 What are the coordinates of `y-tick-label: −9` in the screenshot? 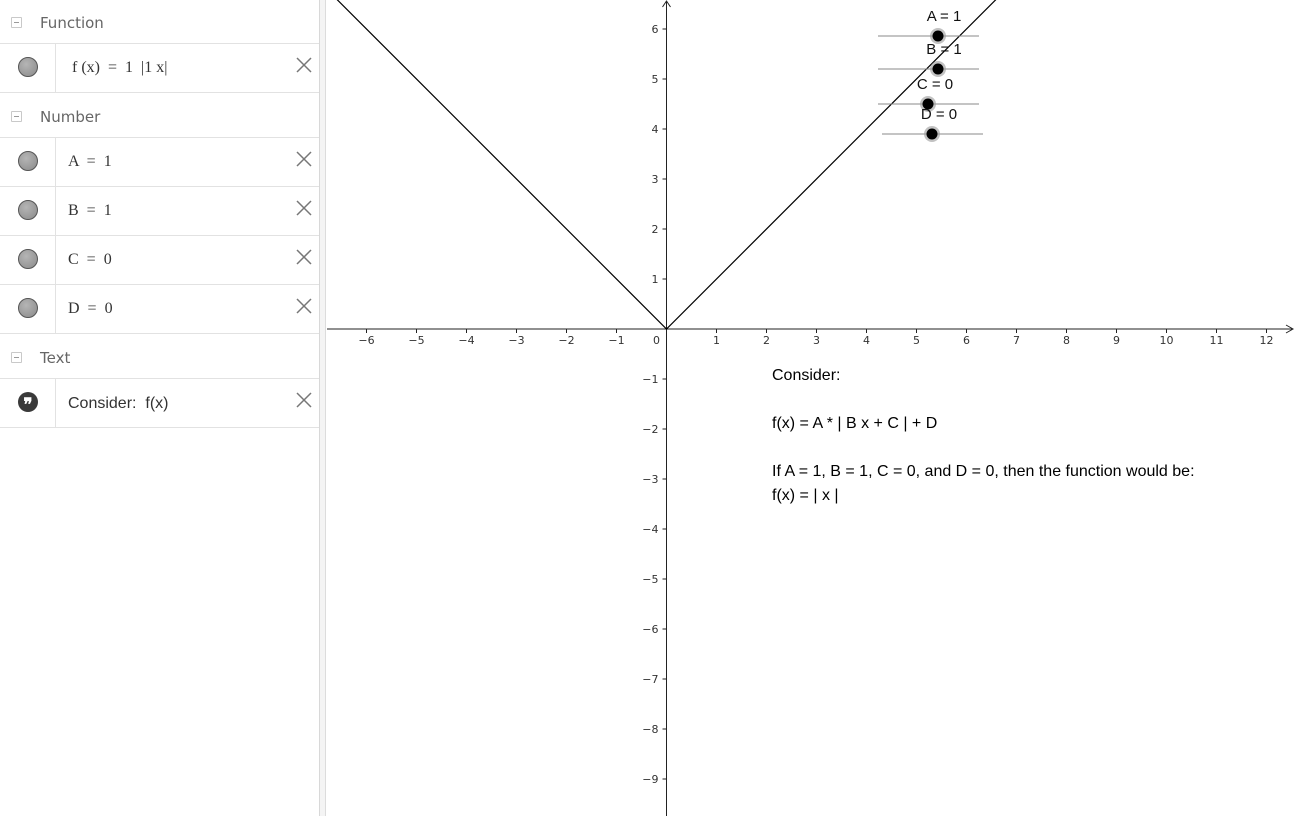 It's located at (650, 779).